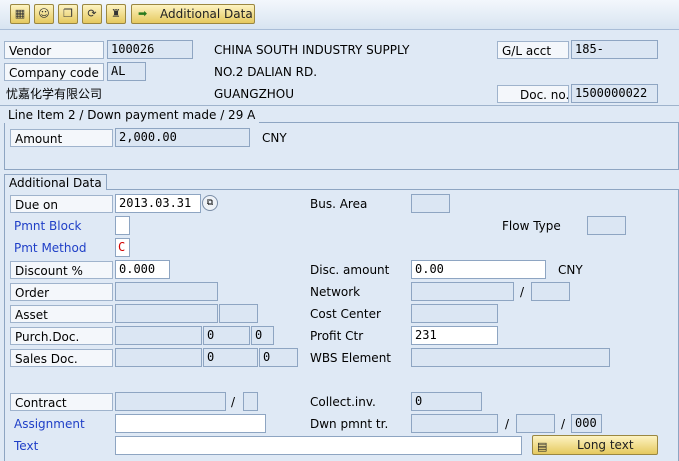  What do you see at coordinates (61, 314) in the screenshot?
I see `asset-label: Asset` at bounding box center [61, 314].